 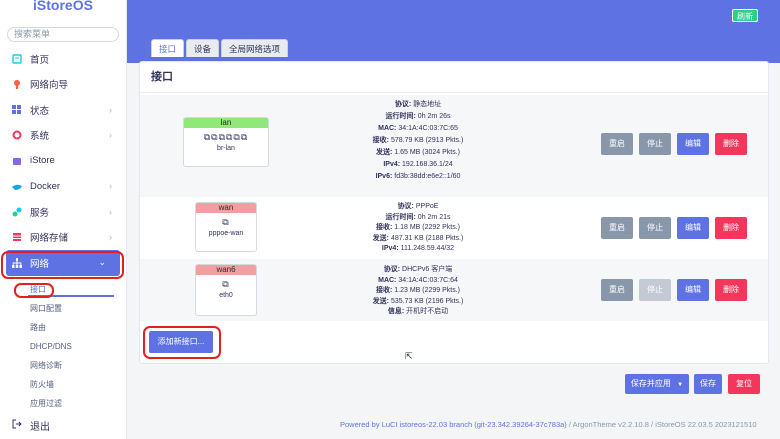 I want to click on sidebar-item-status: 状态 ›, so click(x=63, y=110).